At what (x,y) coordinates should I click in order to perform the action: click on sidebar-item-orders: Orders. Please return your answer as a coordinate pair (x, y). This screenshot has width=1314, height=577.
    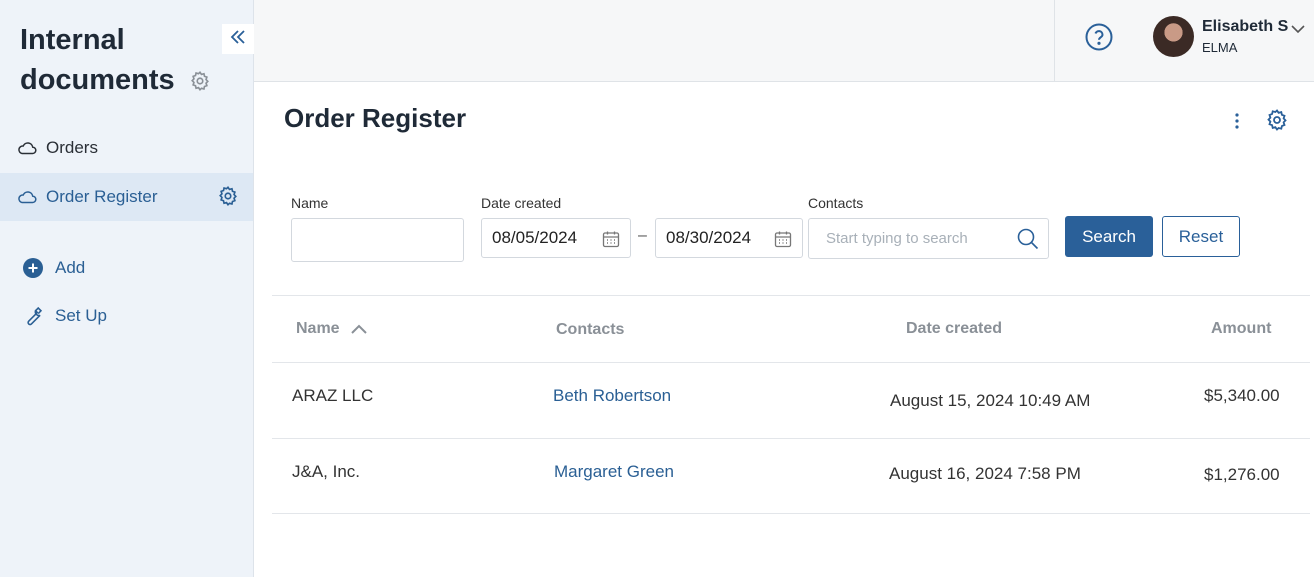
    Looking at the image, I should click on (126, 148).